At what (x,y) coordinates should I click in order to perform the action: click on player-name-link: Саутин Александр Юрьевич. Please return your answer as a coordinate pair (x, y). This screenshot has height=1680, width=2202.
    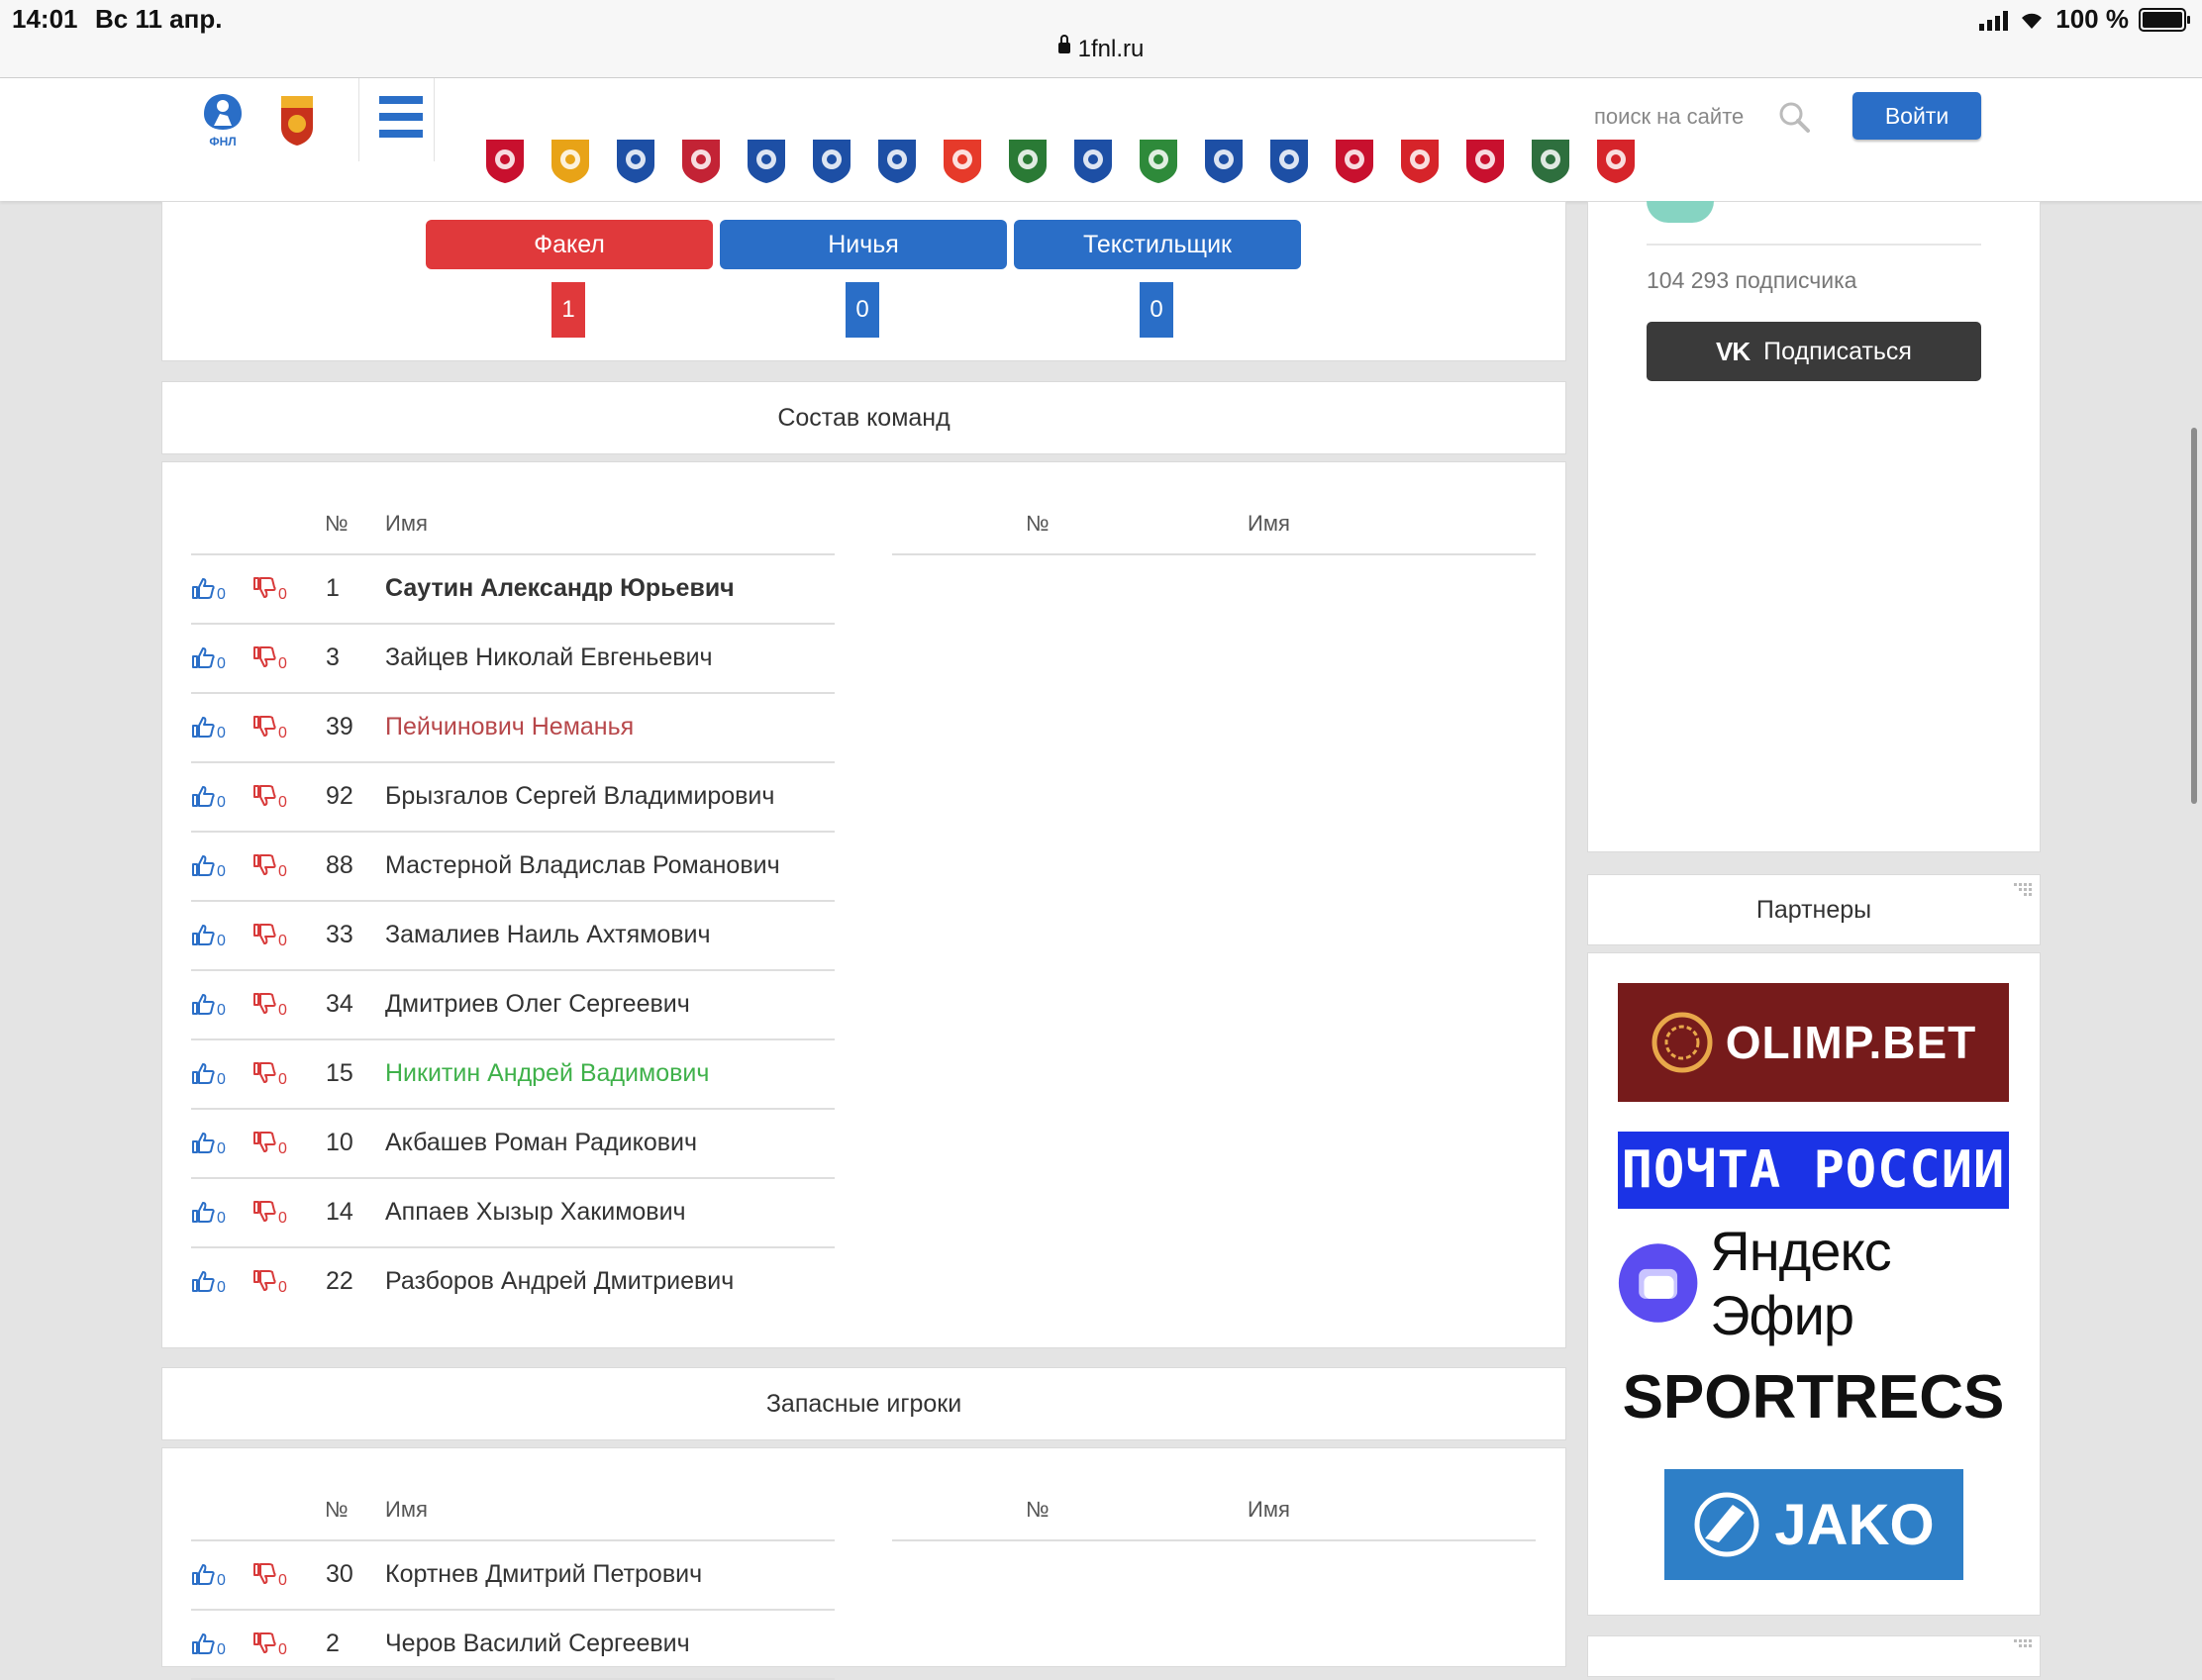
    Looking at the image, I should click on (560, 588).